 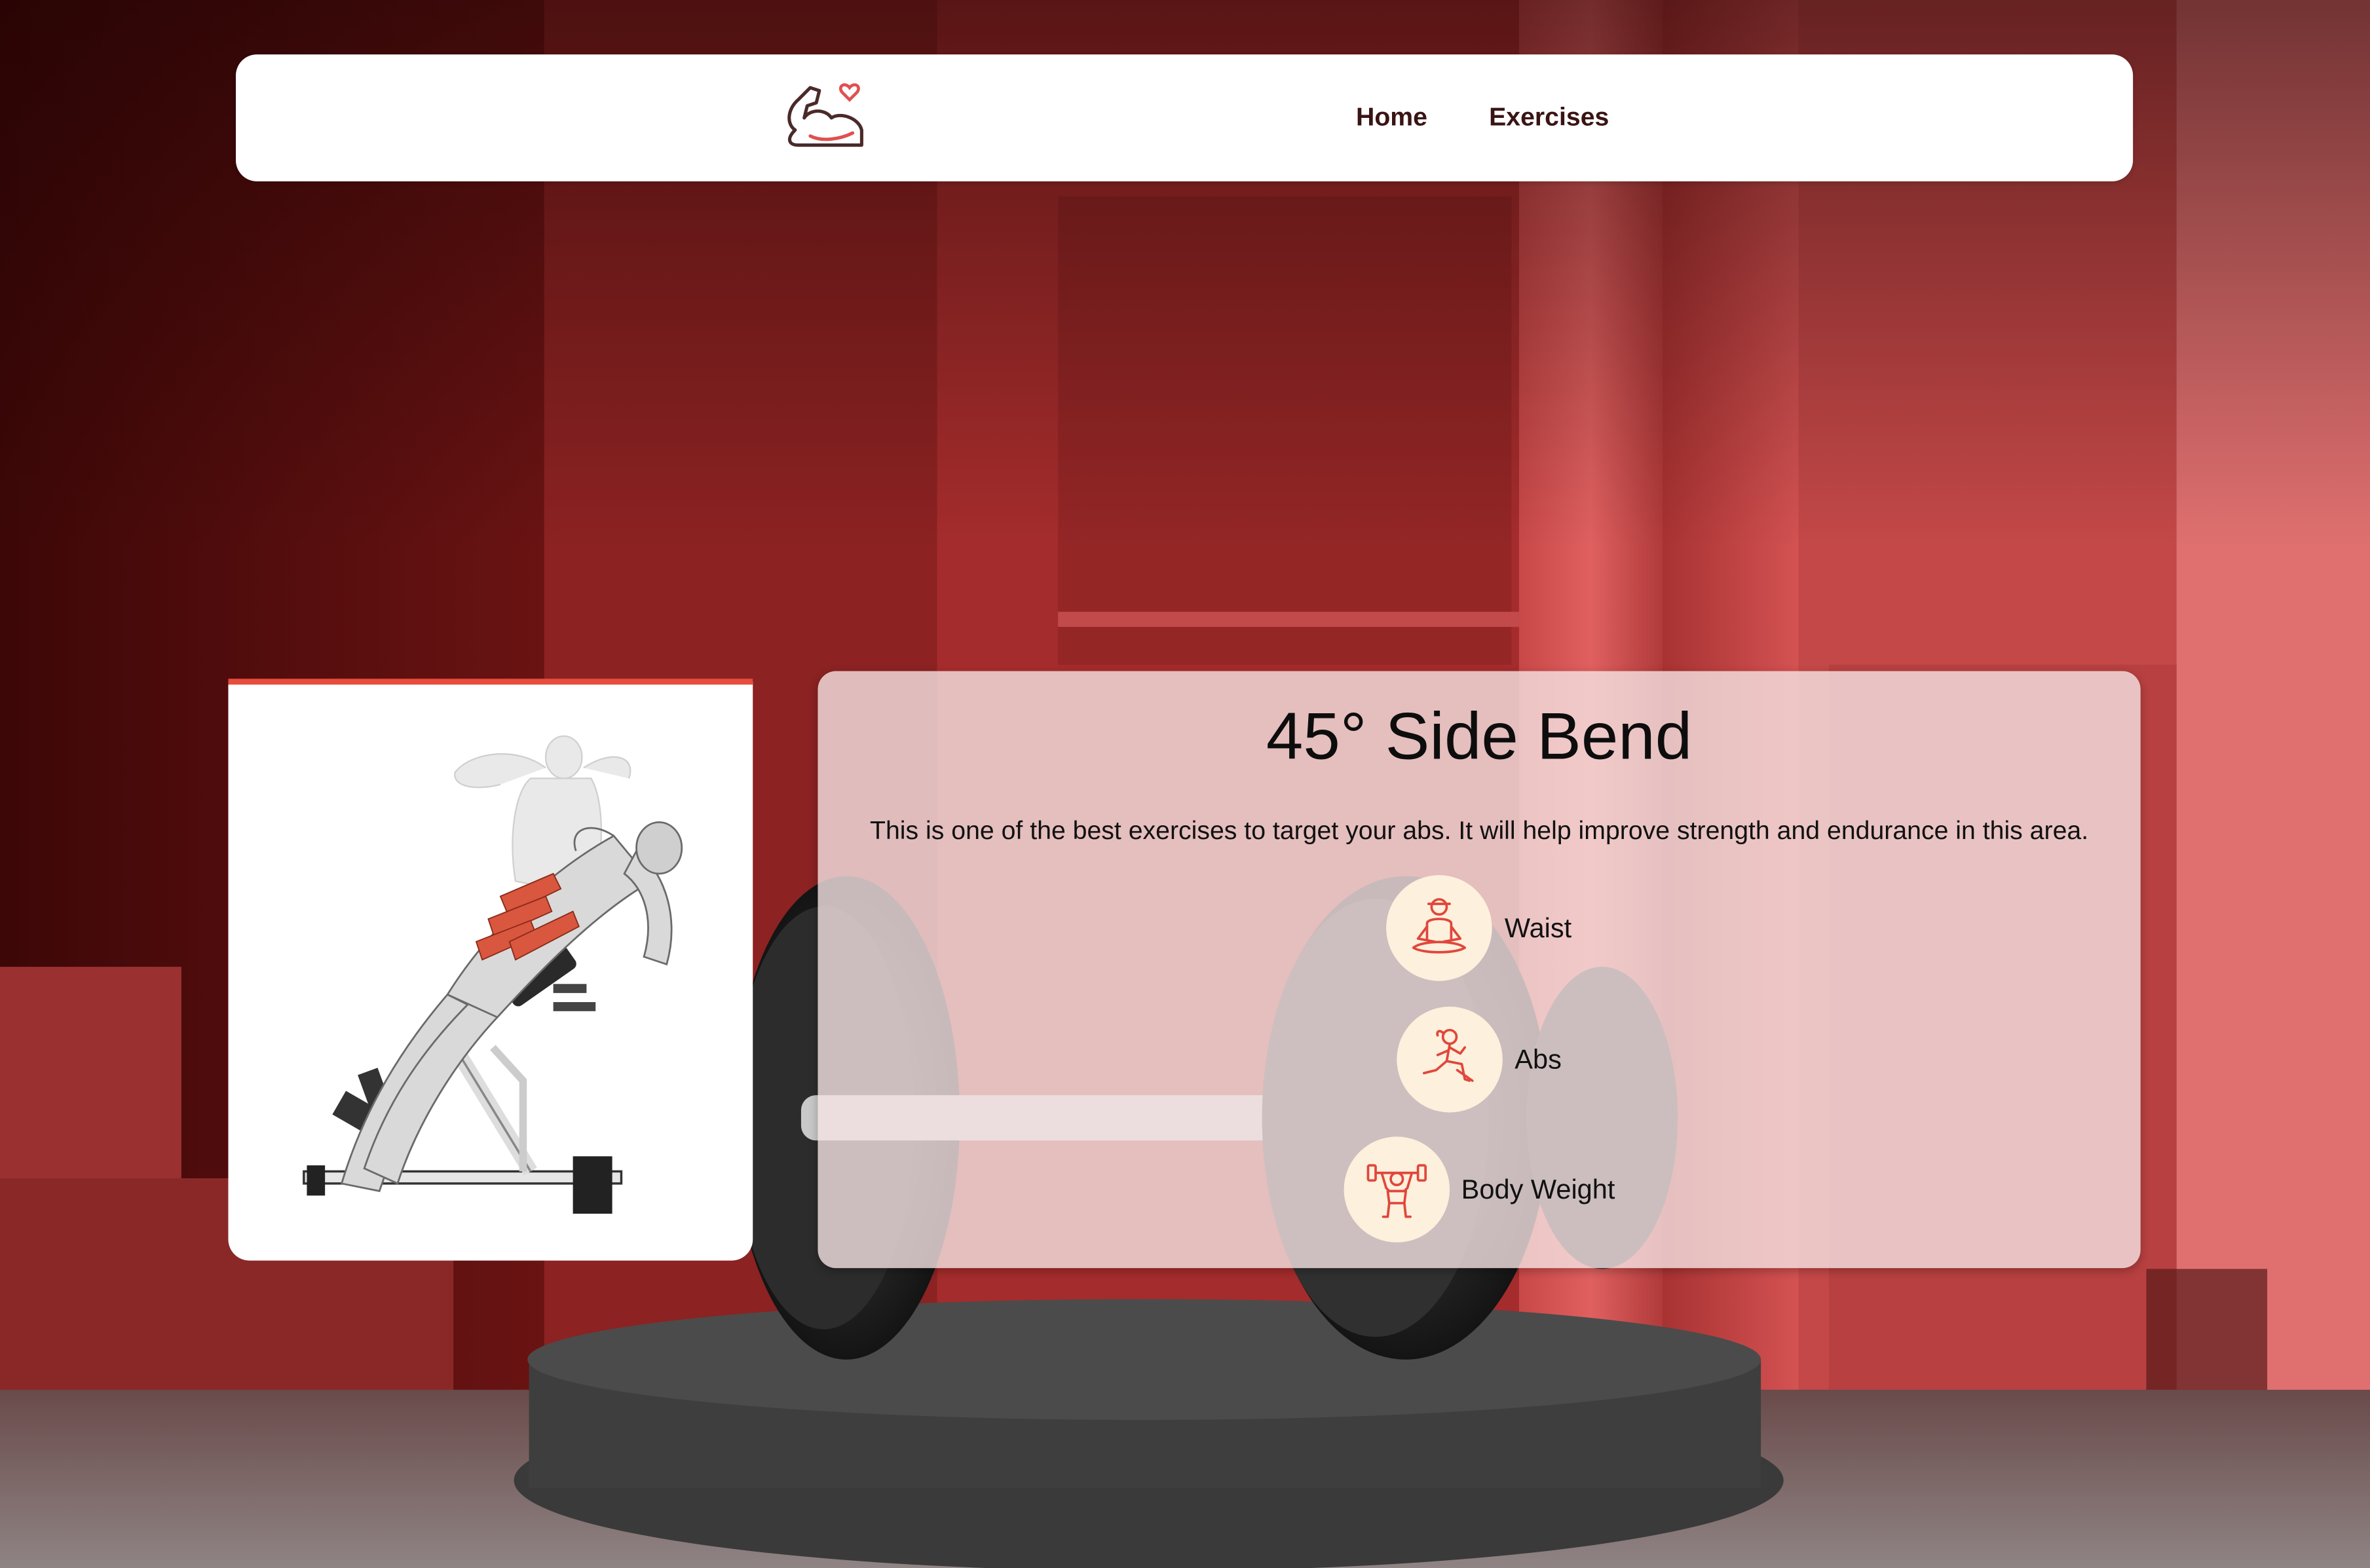 I want to click on exercise-title: 45° Side Bend, so click(x=1479, y=737).